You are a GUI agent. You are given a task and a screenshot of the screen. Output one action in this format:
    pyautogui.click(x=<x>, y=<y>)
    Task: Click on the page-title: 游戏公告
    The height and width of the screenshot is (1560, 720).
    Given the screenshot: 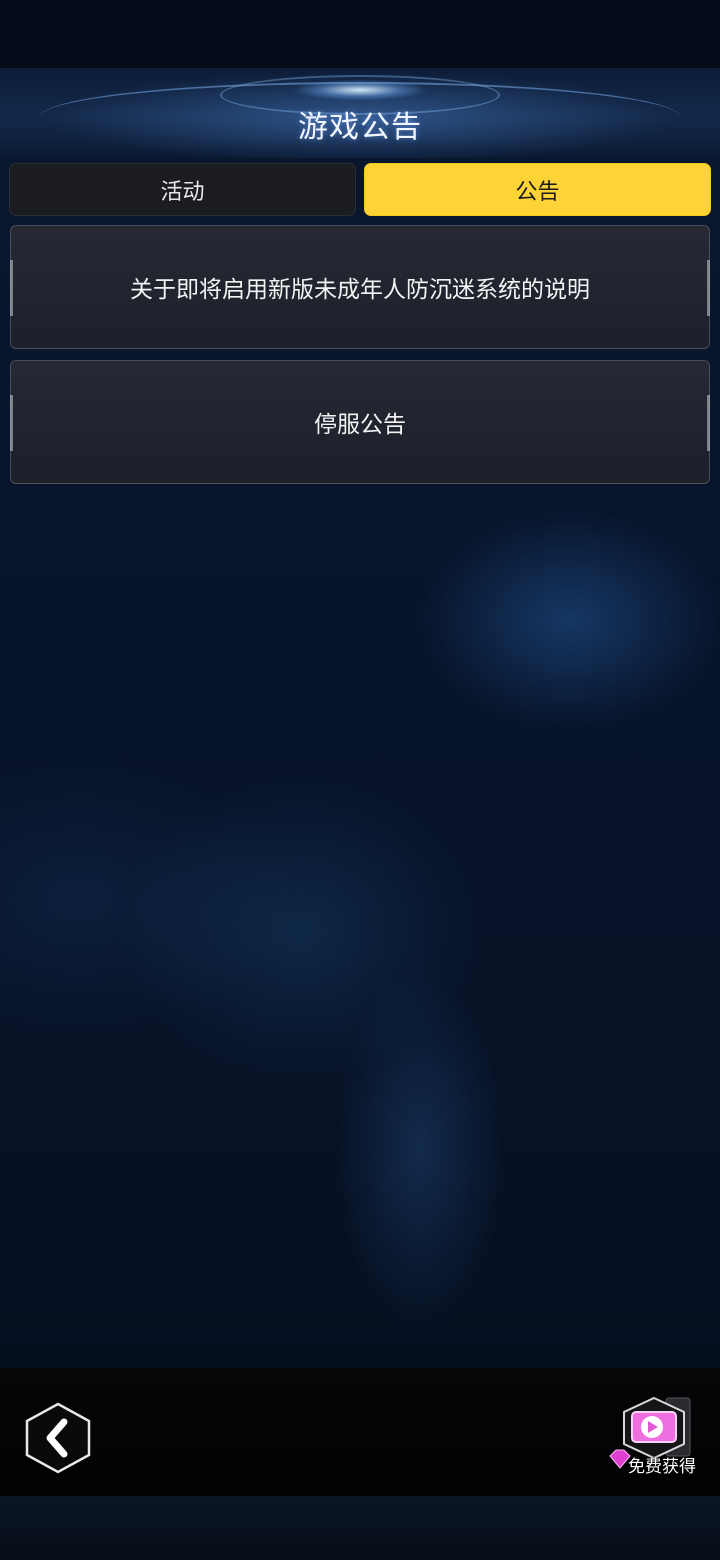 What is the action you would take?
    pyautogui.click(x=360, y=127)
    